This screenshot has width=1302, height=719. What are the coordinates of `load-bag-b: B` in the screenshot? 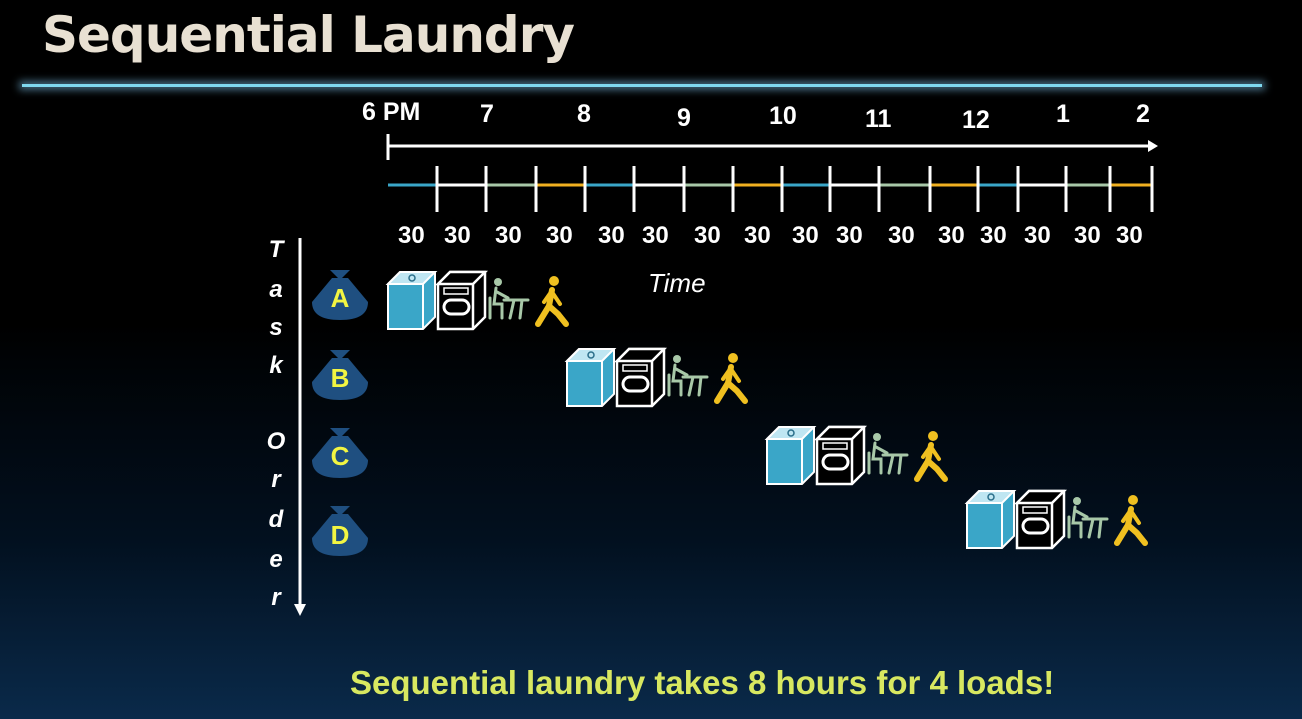 It's located at (340, 375).